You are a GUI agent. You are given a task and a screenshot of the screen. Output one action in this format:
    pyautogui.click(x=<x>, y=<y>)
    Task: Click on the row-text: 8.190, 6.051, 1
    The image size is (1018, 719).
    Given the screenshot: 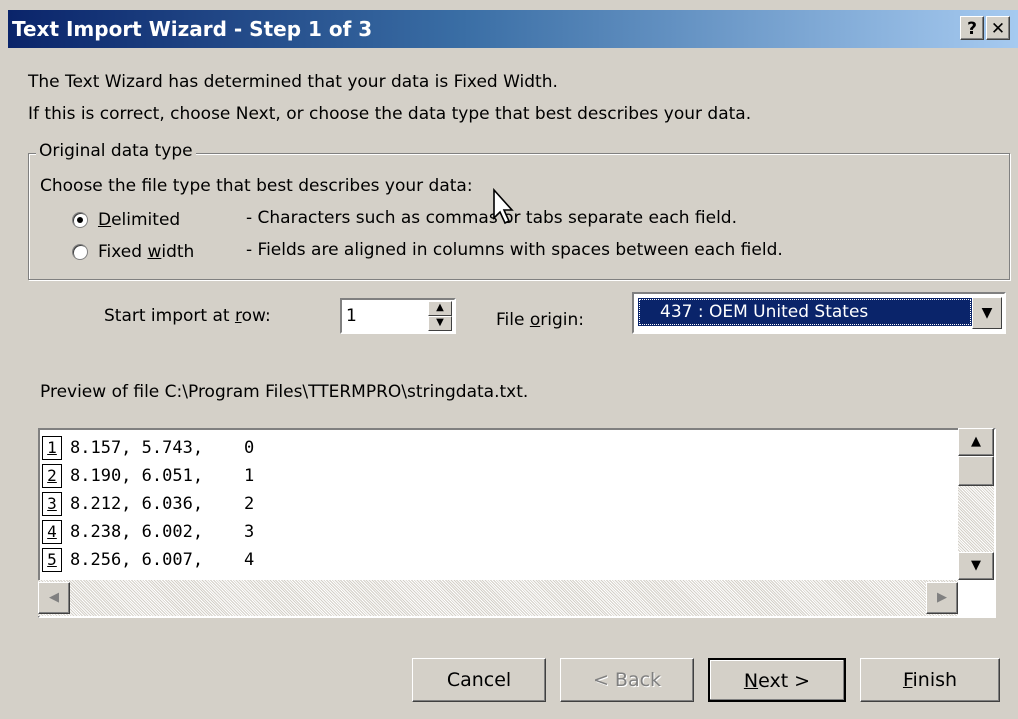 What is the action you would take?
    pyautogui.click(x=162, y=476)
    